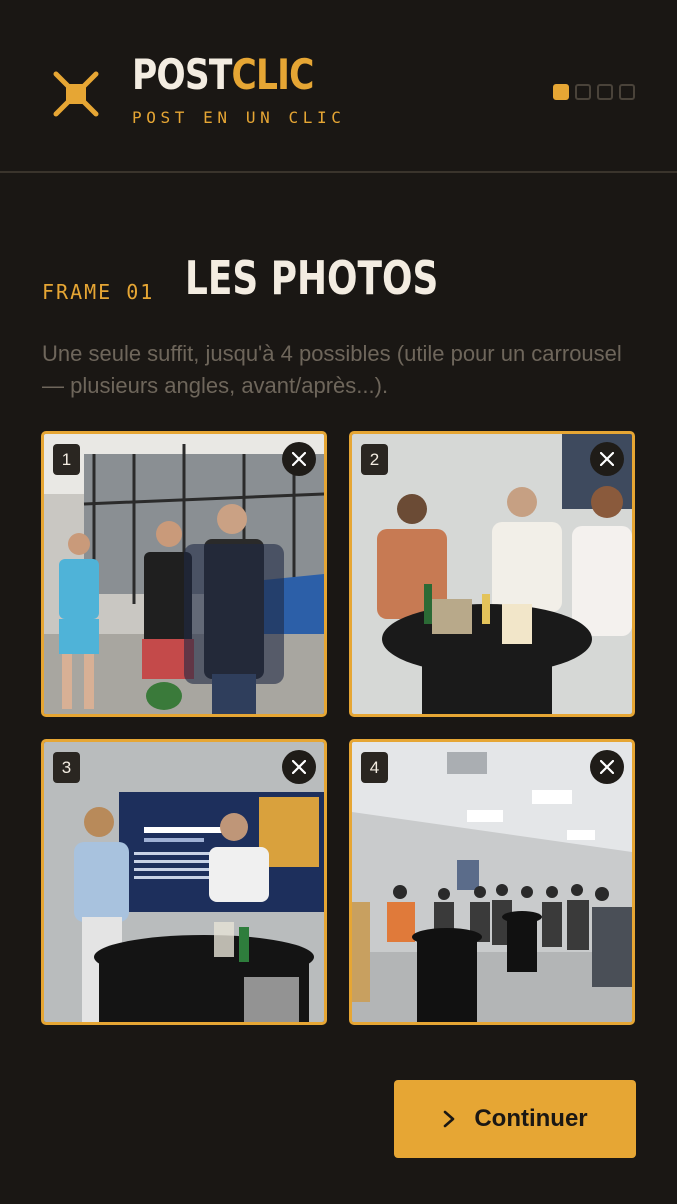 The width and height of the screenshot is (677, 1204). Describe the element at coordinates (76, 94) in the screenshot. I see `postclic-logo-icon` at that location.